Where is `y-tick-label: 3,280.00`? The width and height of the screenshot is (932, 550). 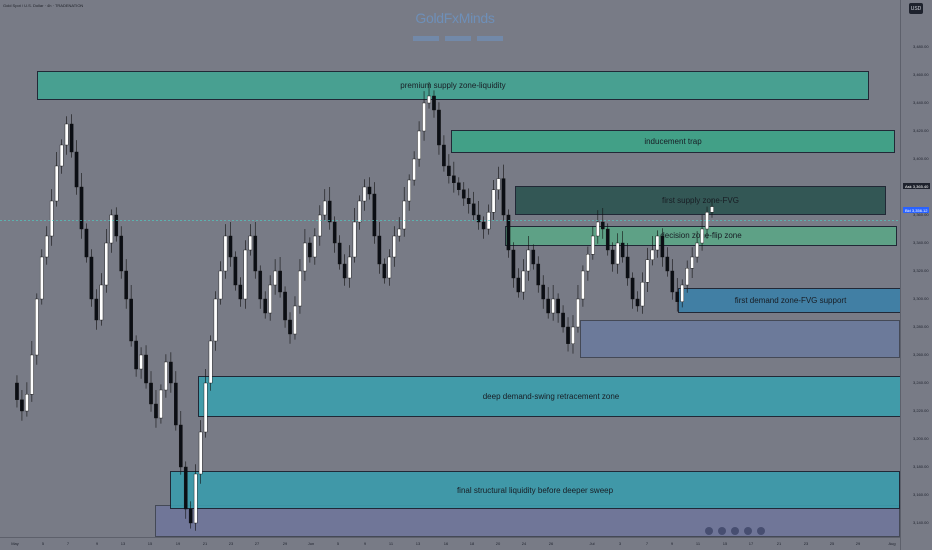
y-tick-label: 3,280.00 is located at coordinates (921, 326).